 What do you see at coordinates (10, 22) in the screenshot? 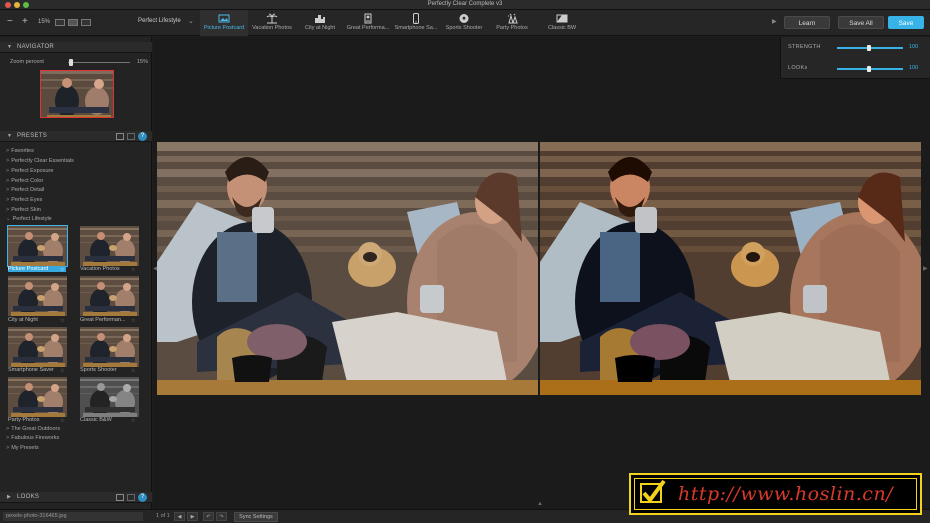
I see `zoom-out-button: −` at bounding box center [10, 22].